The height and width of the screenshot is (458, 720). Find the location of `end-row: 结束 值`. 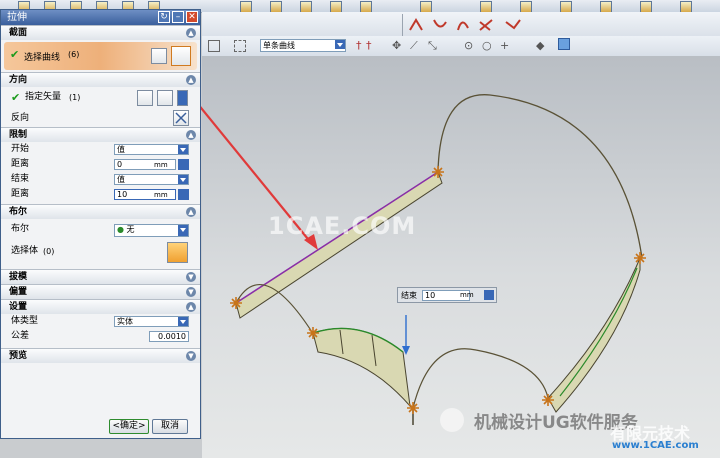

end-row: 结束 值 is located at coordinates (100, 179).